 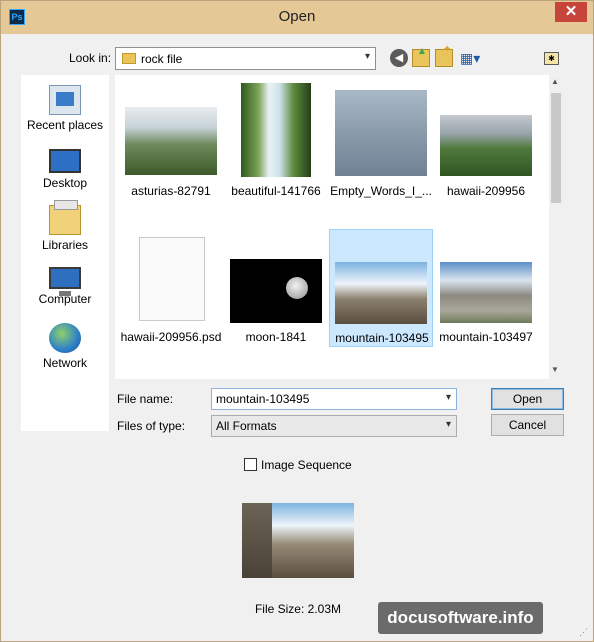 What do you see at coordinates (556, 227) in the screenshot?
I see `vertical-scrollbar: ▲ ▼` at bounding box center [556, 227].